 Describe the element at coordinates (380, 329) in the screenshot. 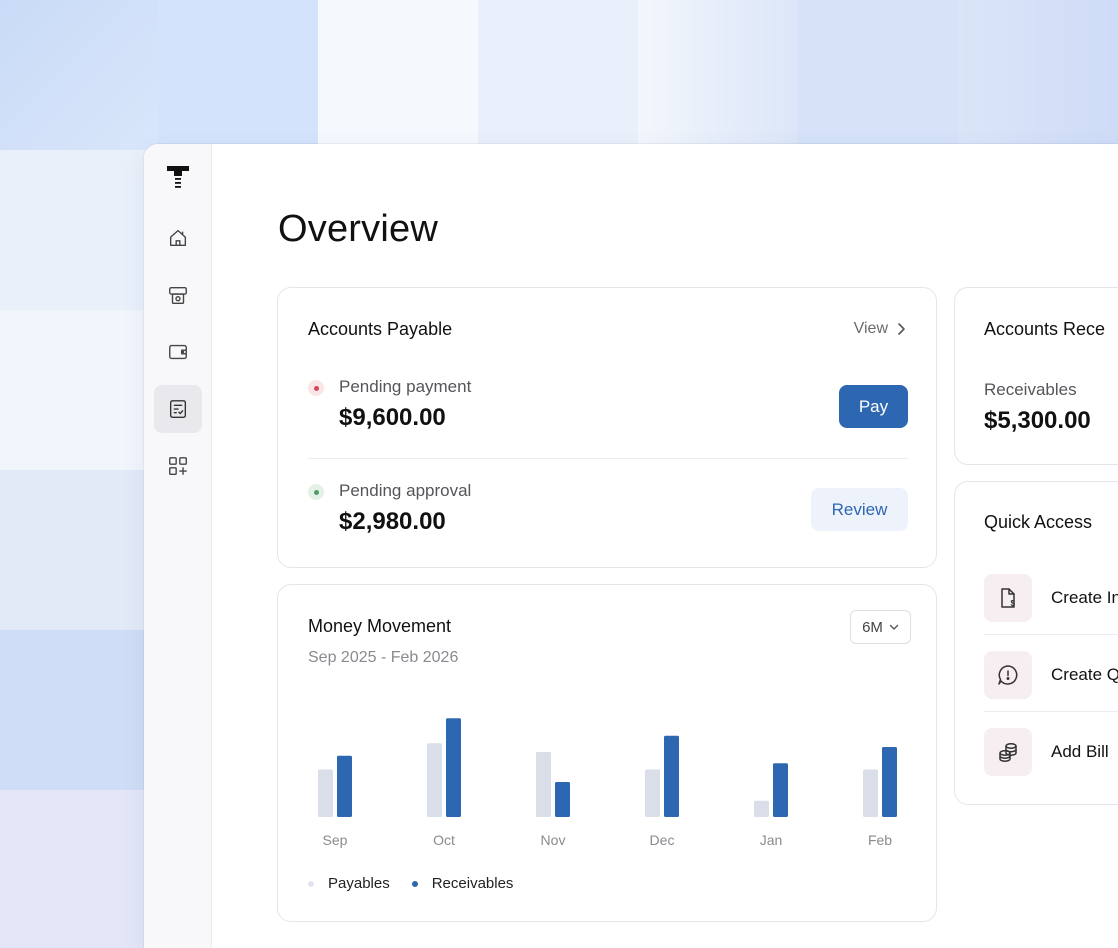

I see `card-title: Accounts Payable` at that location.